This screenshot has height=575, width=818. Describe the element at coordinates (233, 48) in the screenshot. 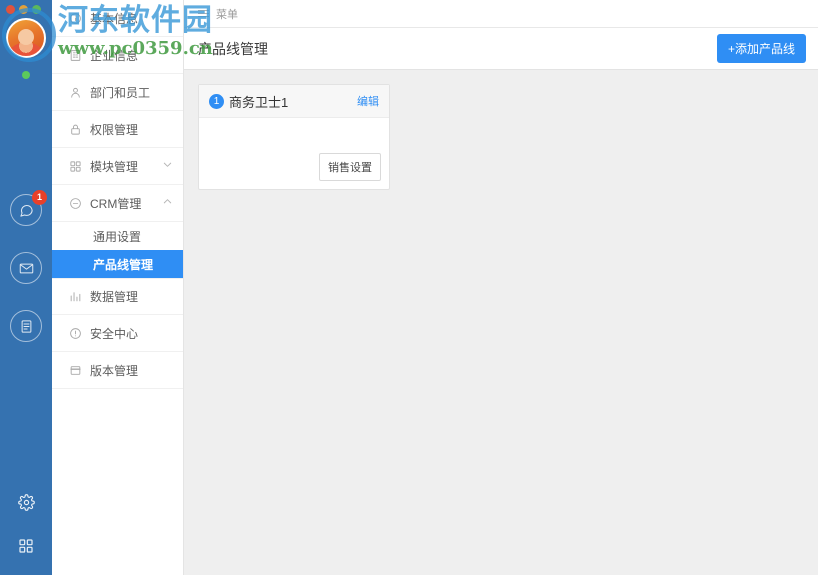

I see `page-title: 产品线管理` at that location.